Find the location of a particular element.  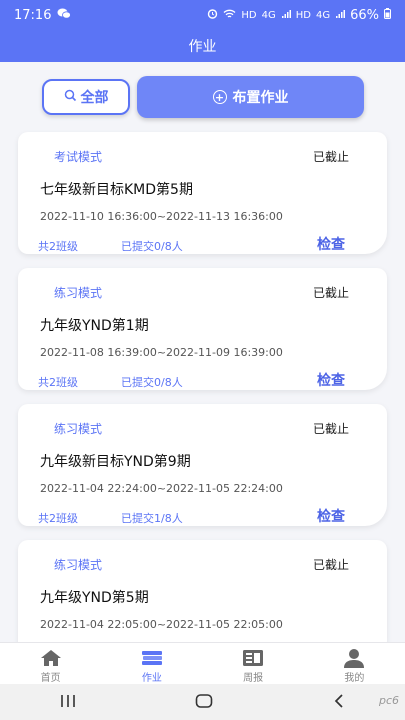

date-range: 2022-11-04 22:05:00~2022-11-05 22:05:00 is located at coordinates (161, 624).